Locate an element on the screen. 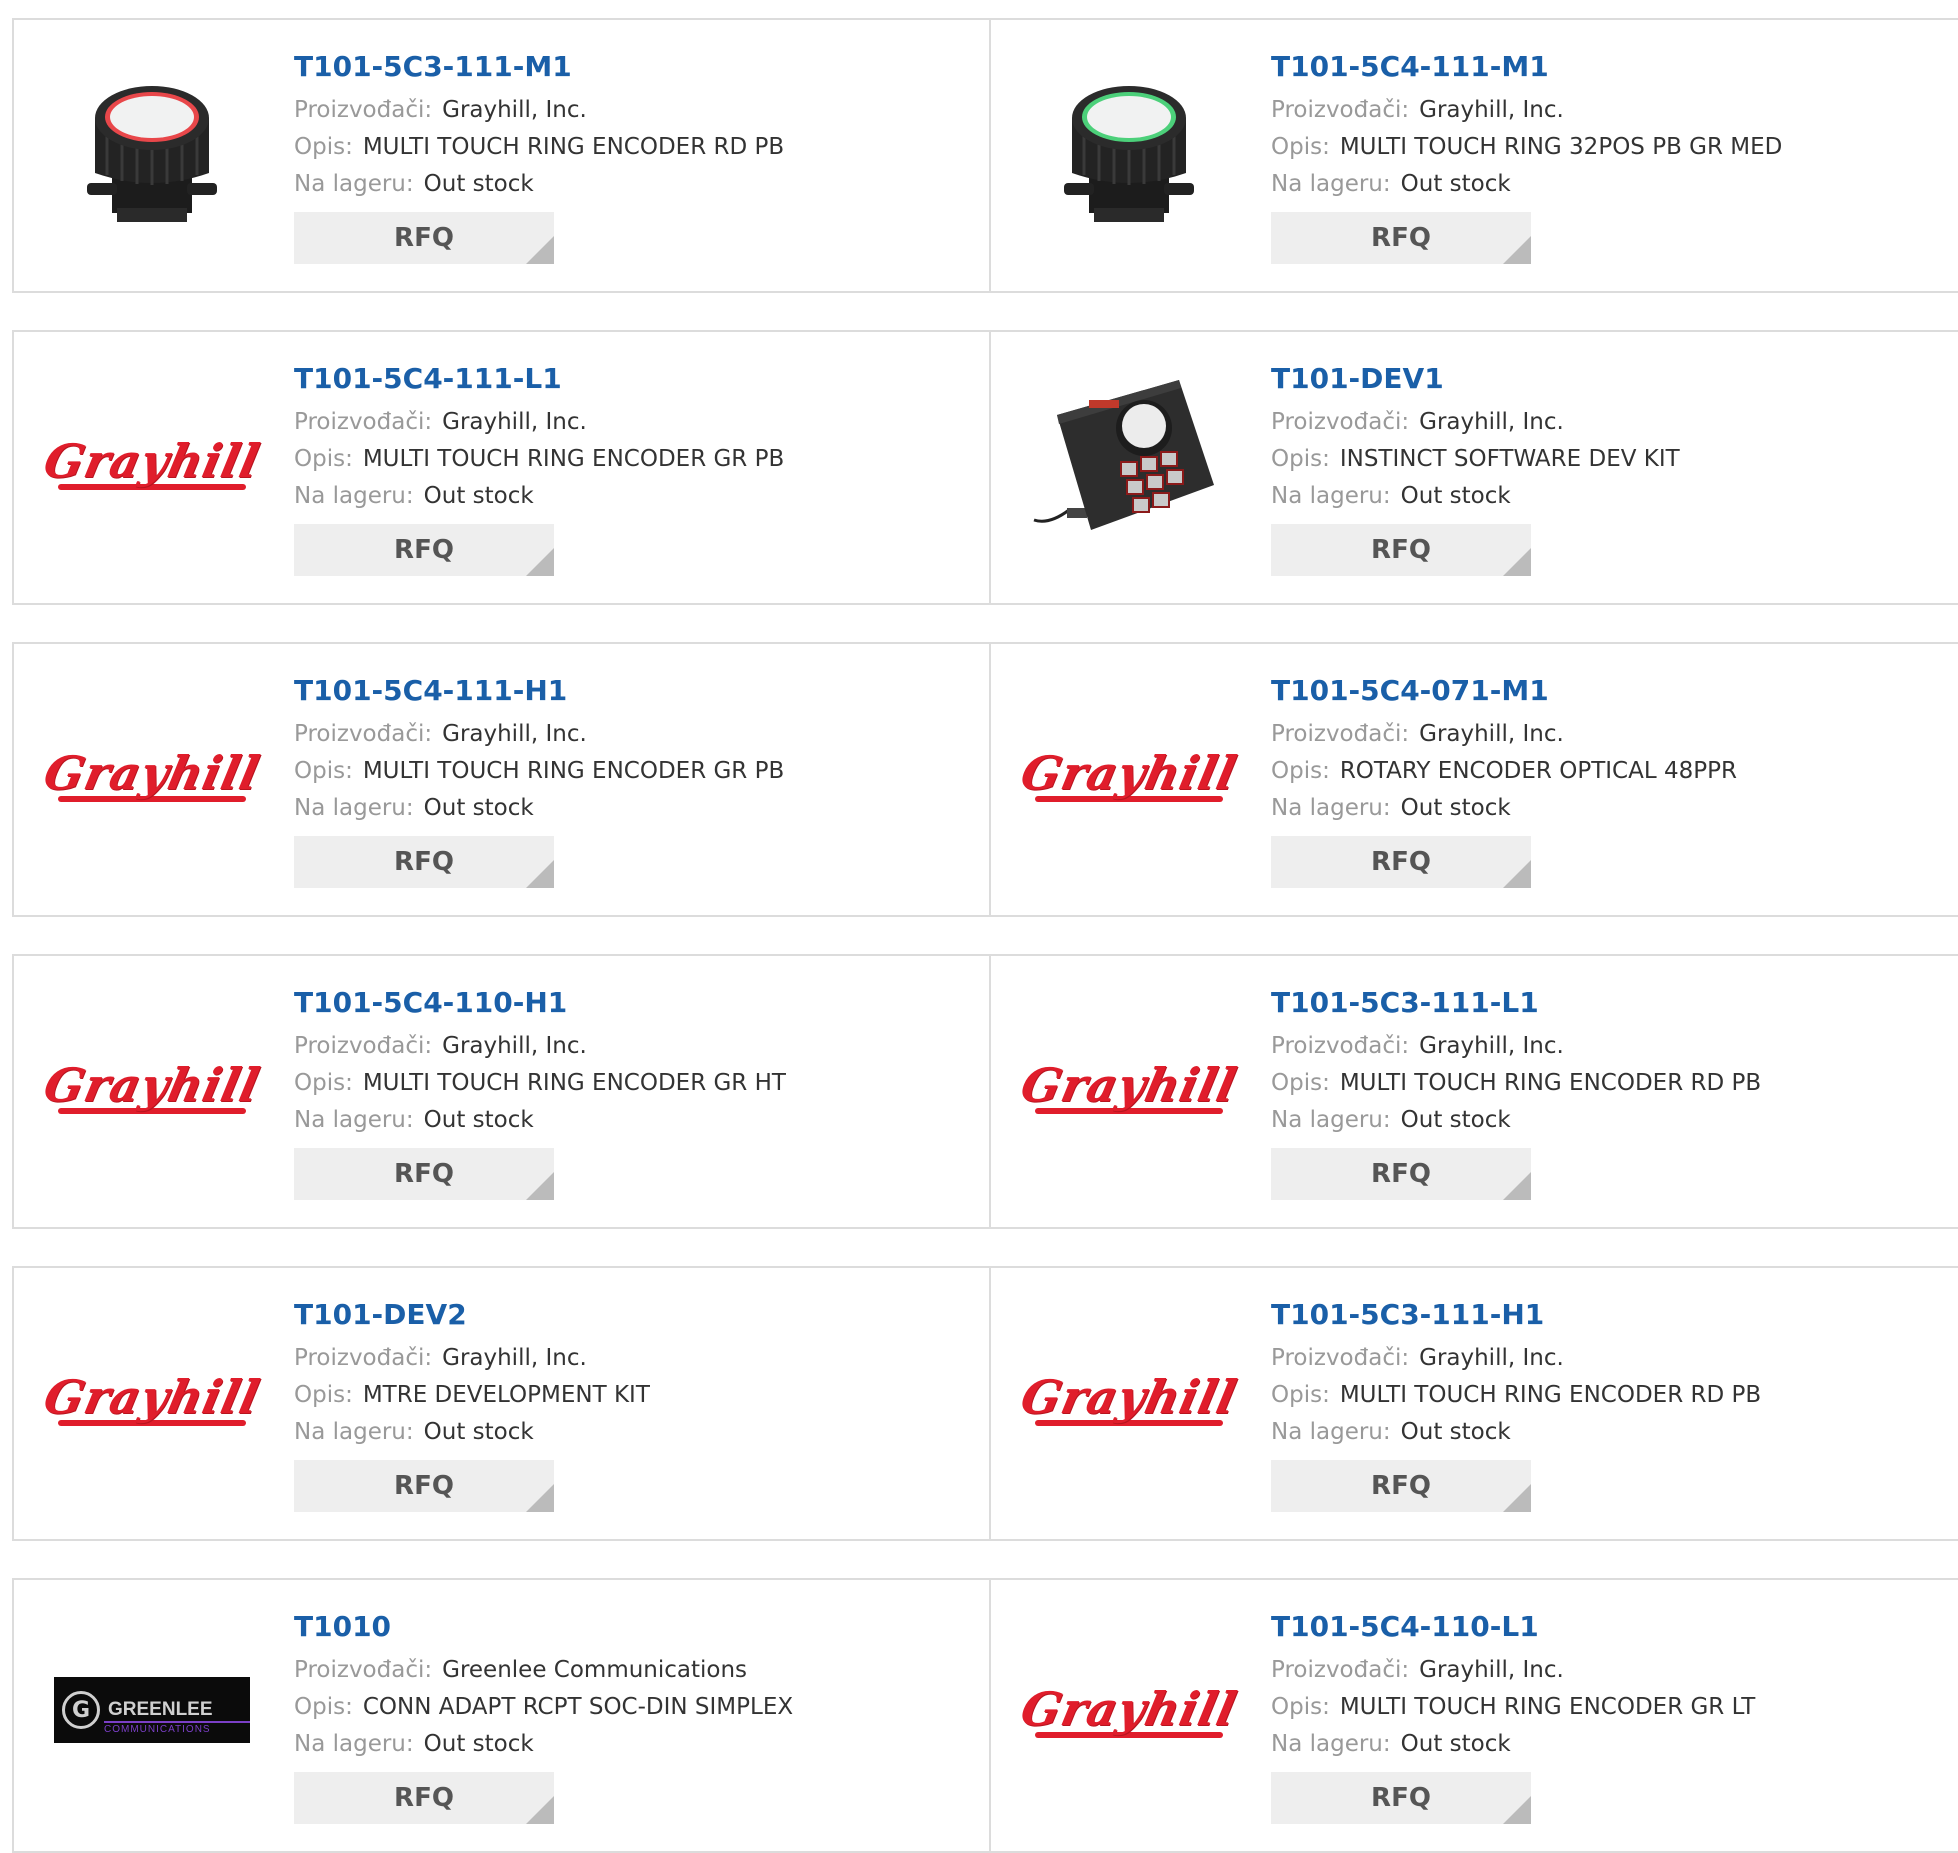 The width and height of the screenshot is (1958, 1853). product-card: Grayhill T101-5C4-110-H1 Proizvođači is located at coordinates (501, 1091).